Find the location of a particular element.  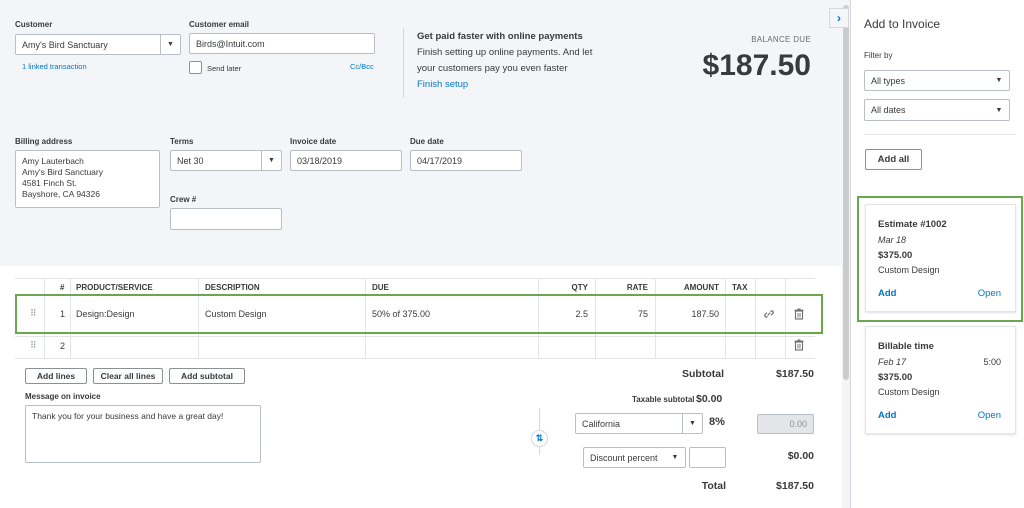

due-date-value: 04/17/2019 is located at coordinates (440, 160).